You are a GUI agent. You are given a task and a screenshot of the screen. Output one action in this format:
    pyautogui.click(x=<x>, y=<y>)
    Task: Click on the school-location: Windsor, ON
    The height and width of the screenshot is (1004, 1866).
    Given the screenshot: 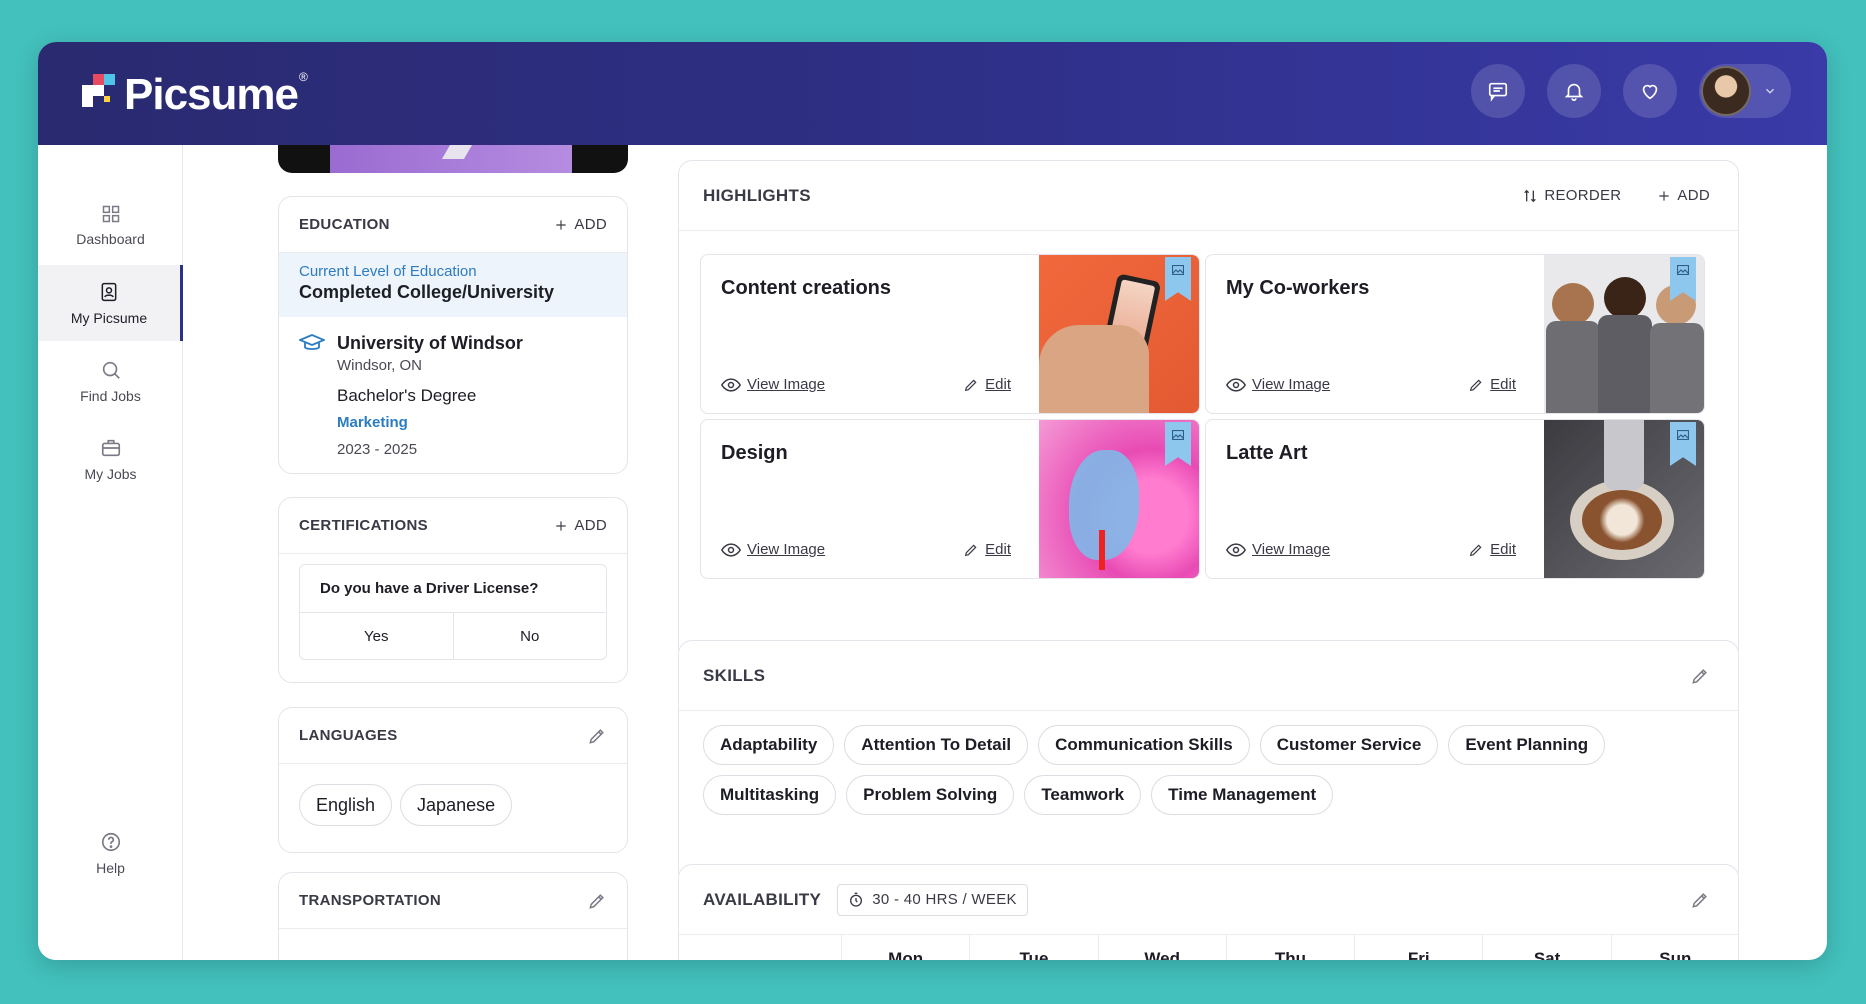 What is the action you would take?
    pyautogui.click(x=380, y=365)
    